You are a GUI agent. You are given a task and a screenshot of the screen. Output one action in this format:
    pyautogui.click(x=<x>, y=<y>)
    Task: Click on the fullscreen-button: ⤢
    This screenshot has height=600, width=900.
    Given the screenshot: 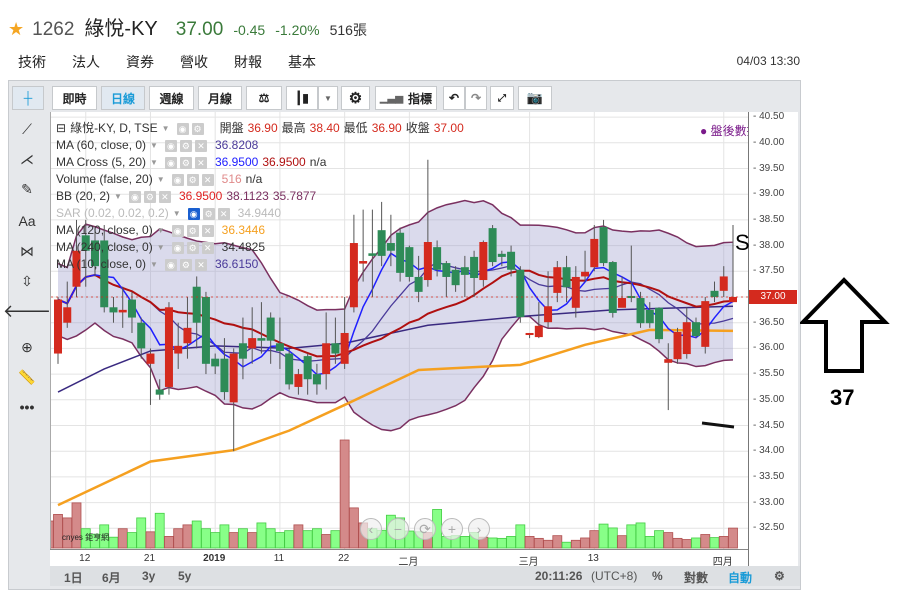 What is the action you would take?
    pyautogui.click(x=502, y=98)
    